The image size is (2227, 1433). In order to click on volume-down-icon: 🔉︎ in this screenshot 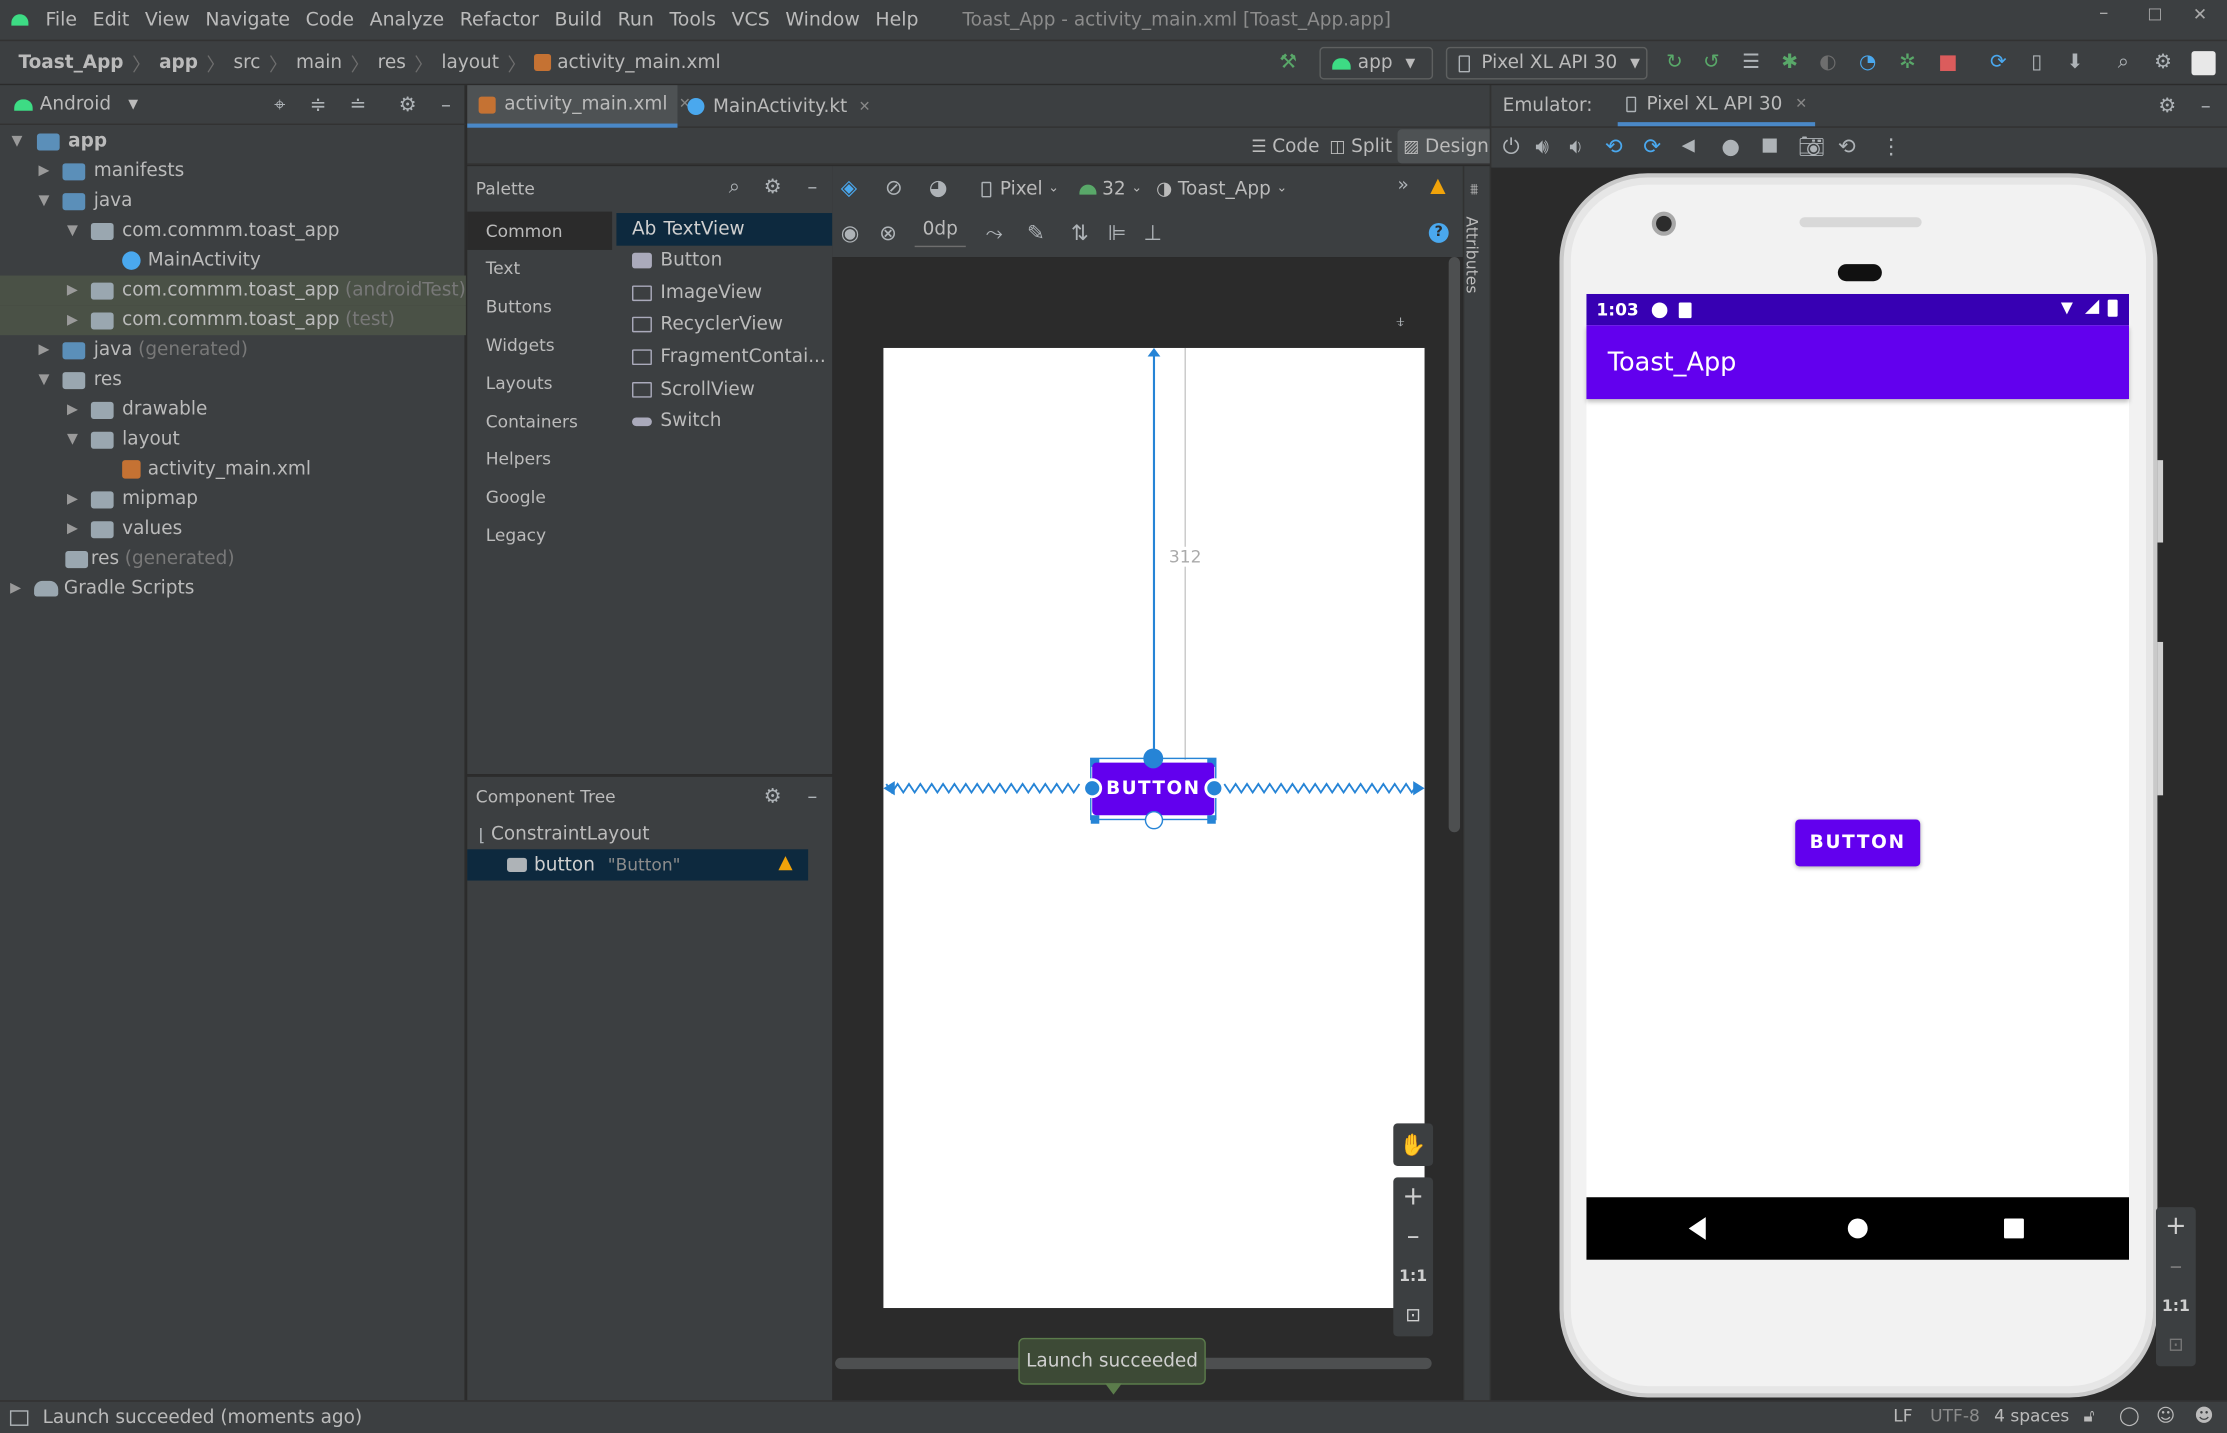, I will do `click(1575, 147)`.